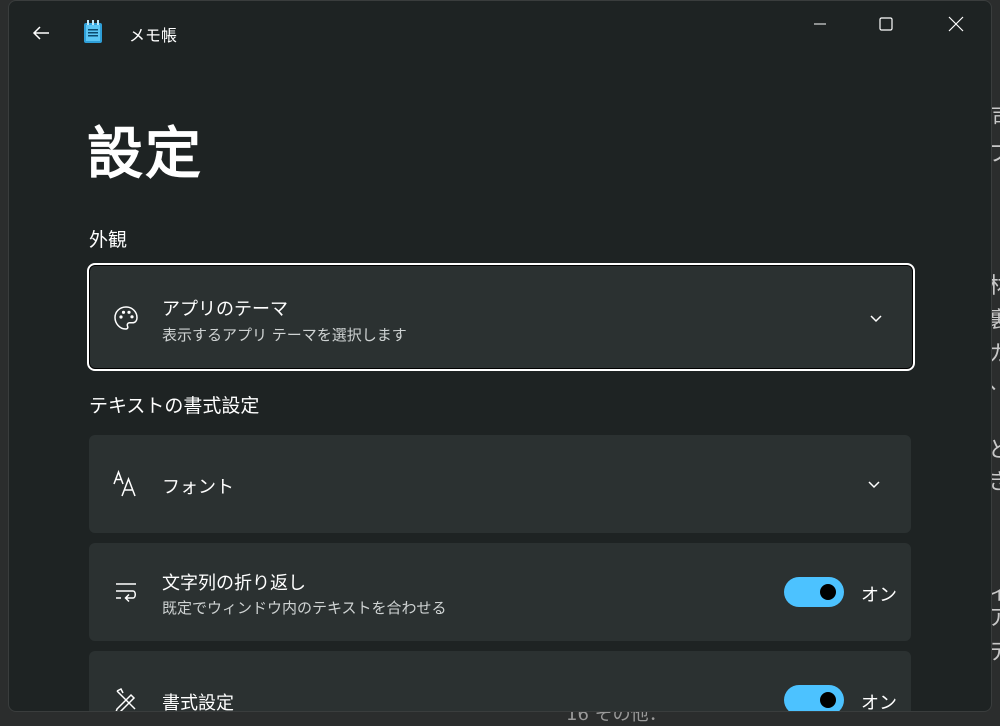 This screenshot has height=726, width=1000. Describe the element at coordinates (284, 335) in the screenshot. I see `theme-description: 表示するアプリ テーマを選択します` at that location.